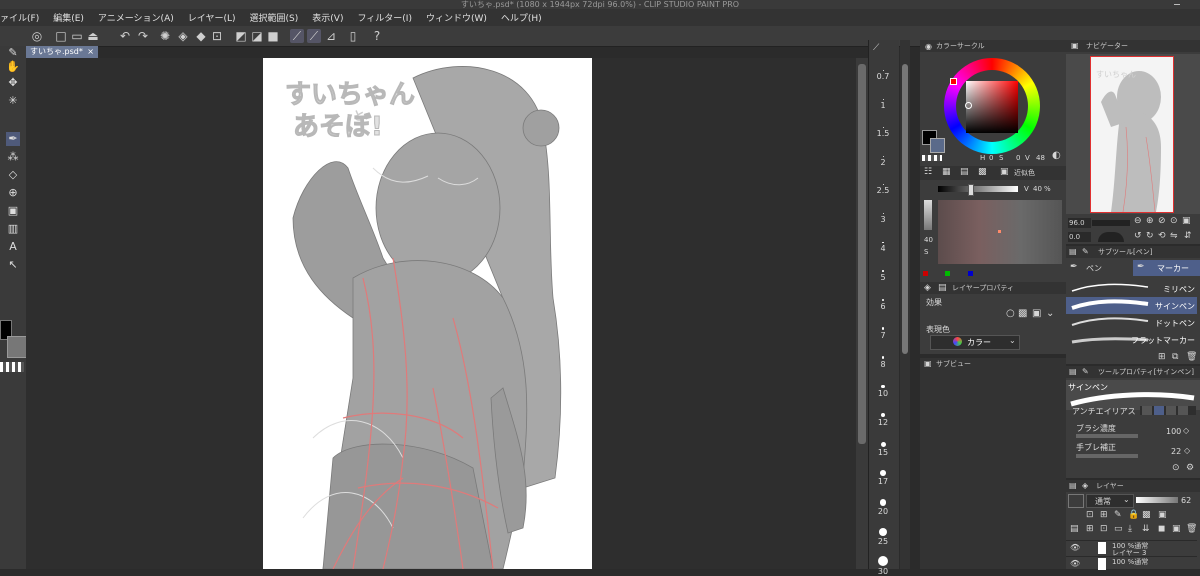  What do you see at coordinates (883, 304) in the screenshot?
I see `brush-size-item: 6` at bounding box center [883, 304].